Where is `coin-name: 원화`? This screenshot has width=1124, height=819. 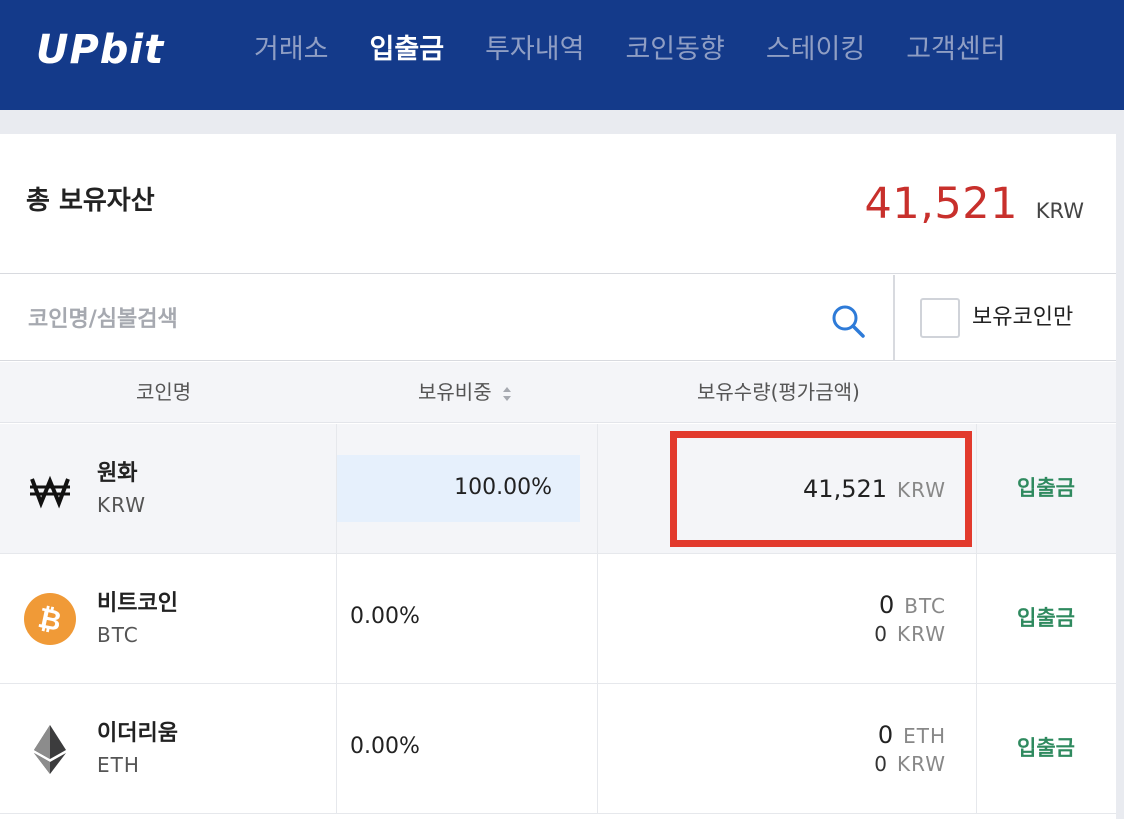
coin-name: 원화 is located at coordinates (117, 473).